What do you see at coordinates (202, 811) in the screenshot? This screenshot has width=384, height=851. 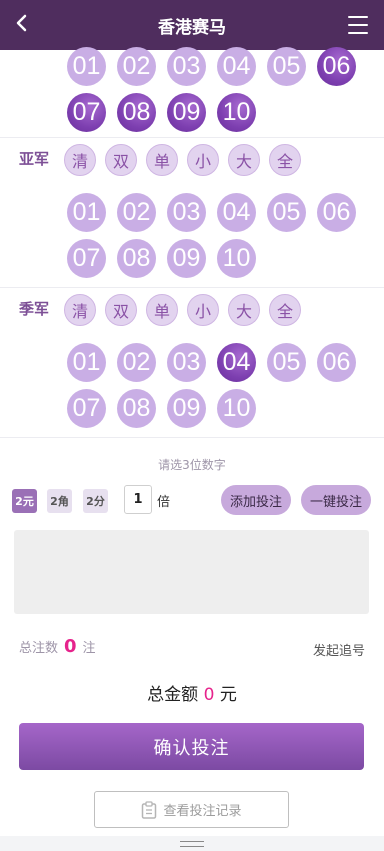 I see `bet-records-label: 查看投注记录` at bounding box center [202, 811].